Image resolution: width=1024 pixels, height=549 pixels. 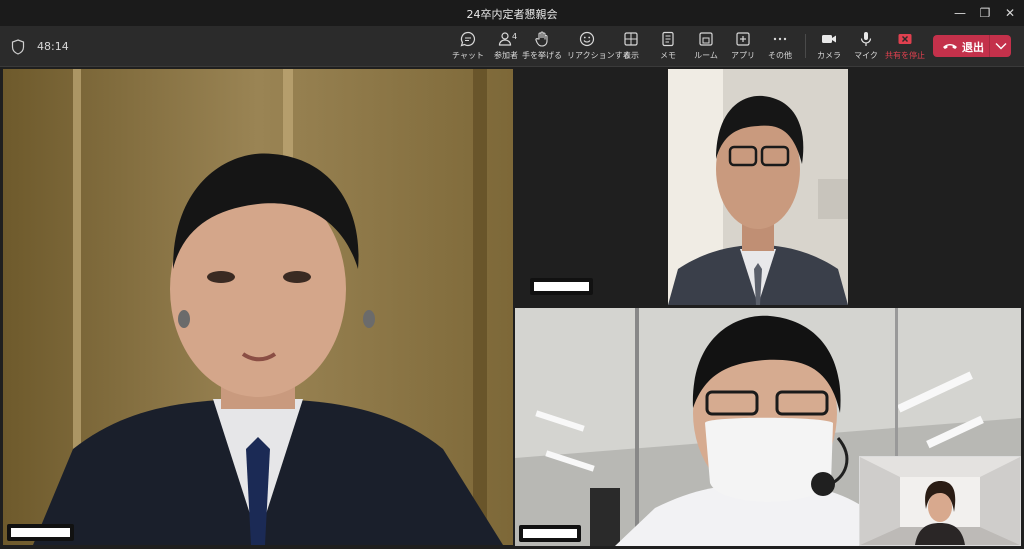 I want to click on notes-icon, so click(x=668, y=39).